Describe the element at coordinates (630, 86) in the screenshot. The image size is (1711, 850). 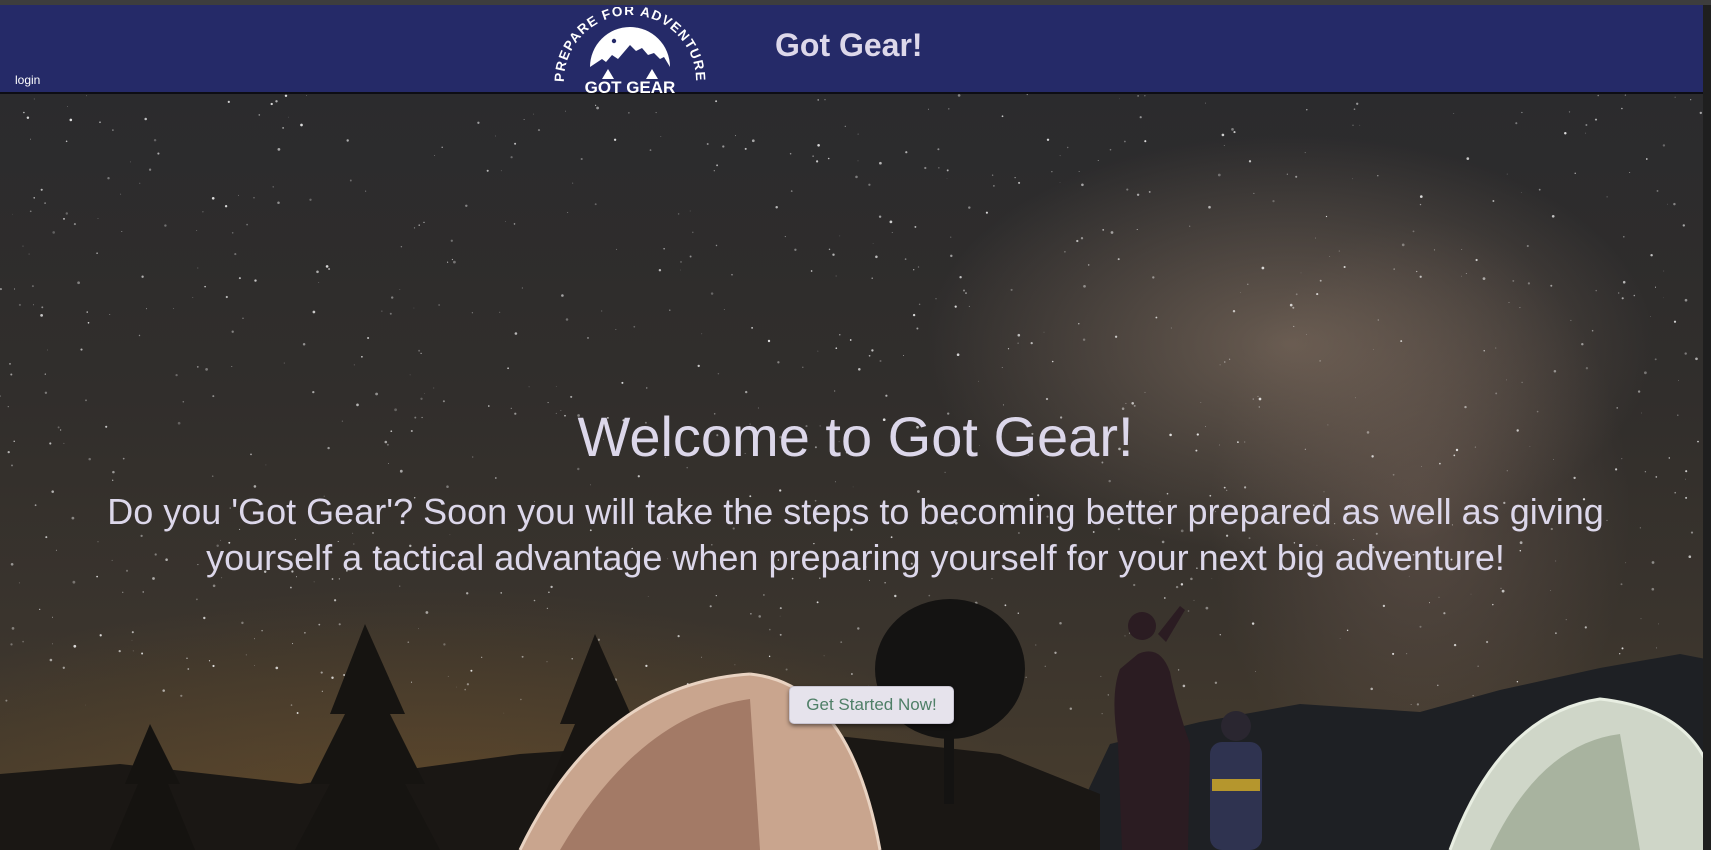
I see `logo-brand-text: GOT GEAR` at that location.